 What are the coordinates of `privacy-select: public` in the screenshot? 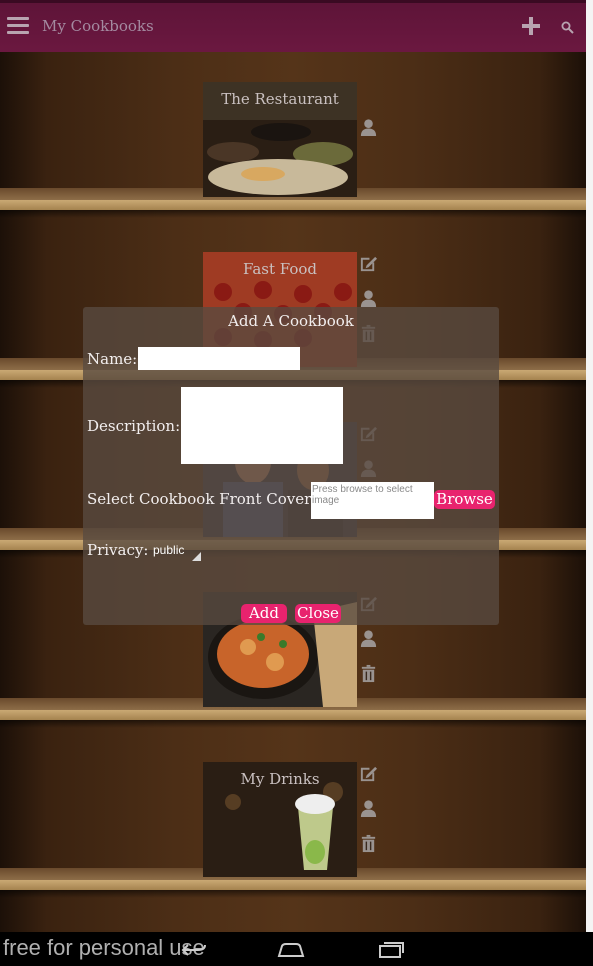 It's located at (177, 552).